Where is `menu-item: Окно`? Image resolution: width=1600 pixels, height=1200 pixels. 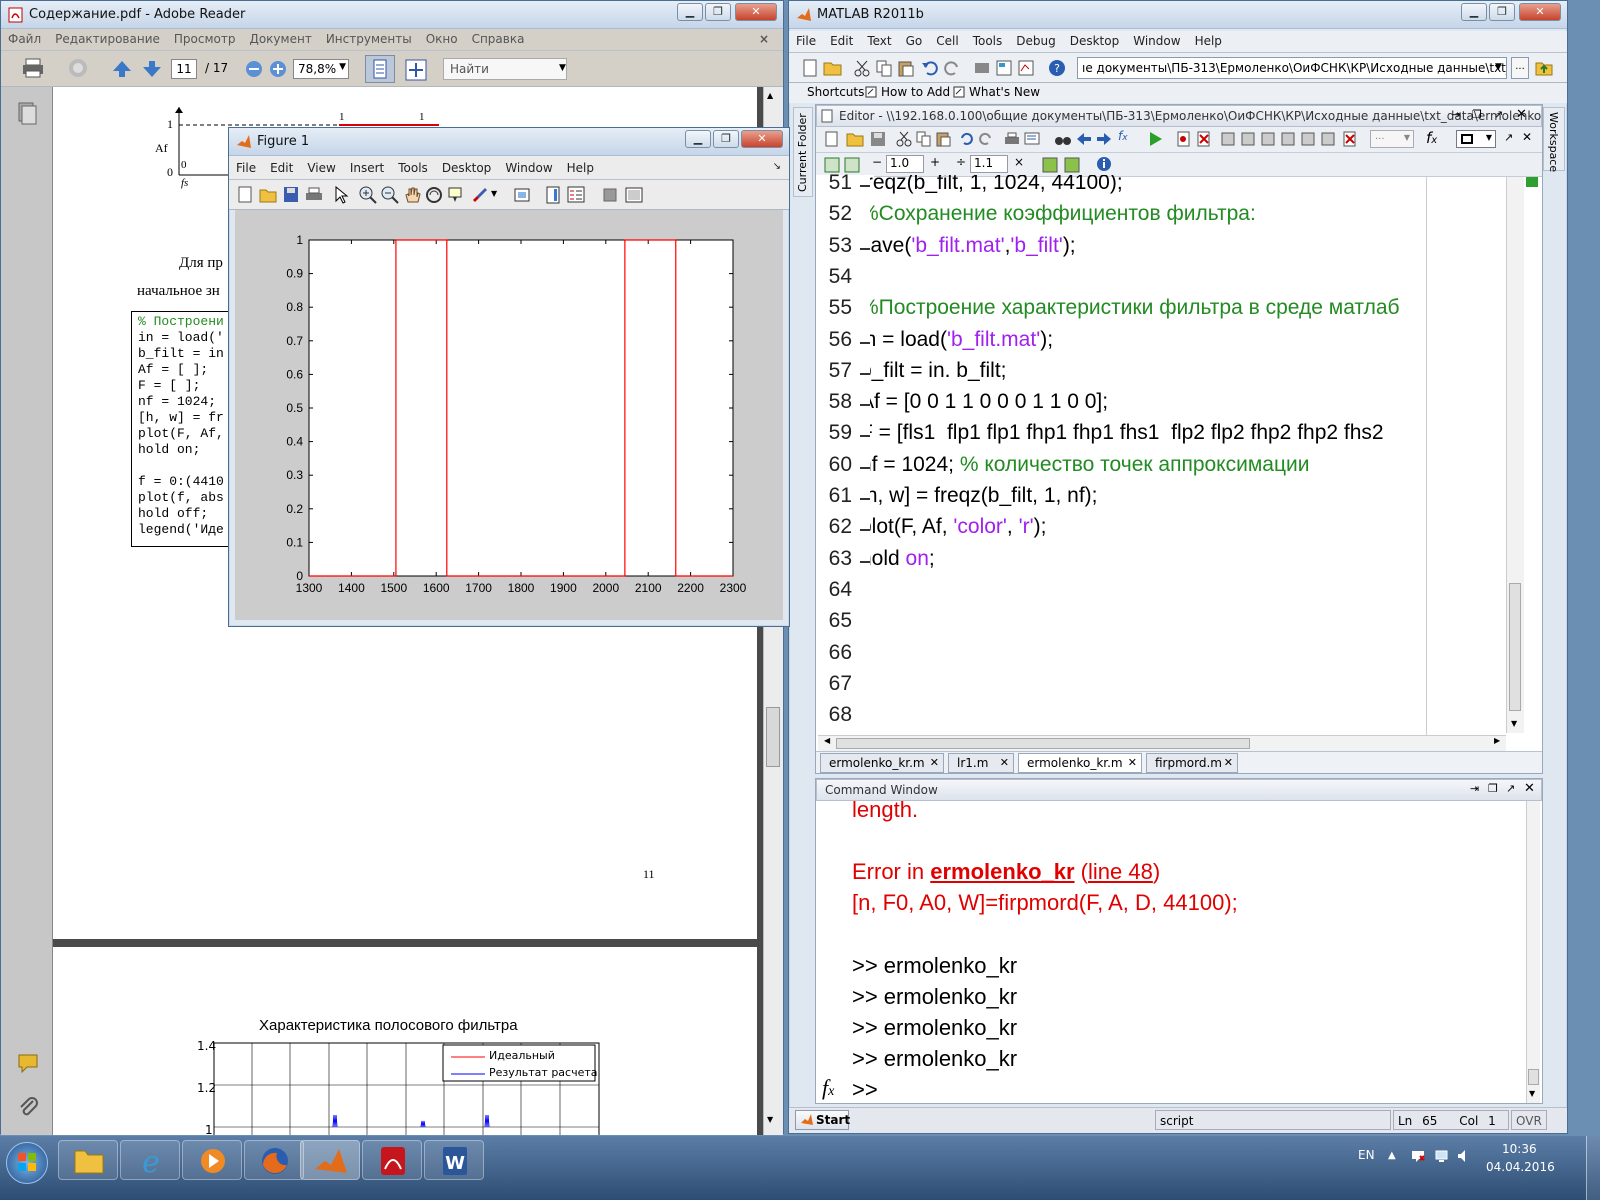 menu-item: Окно is located at coordinates (442, 37).